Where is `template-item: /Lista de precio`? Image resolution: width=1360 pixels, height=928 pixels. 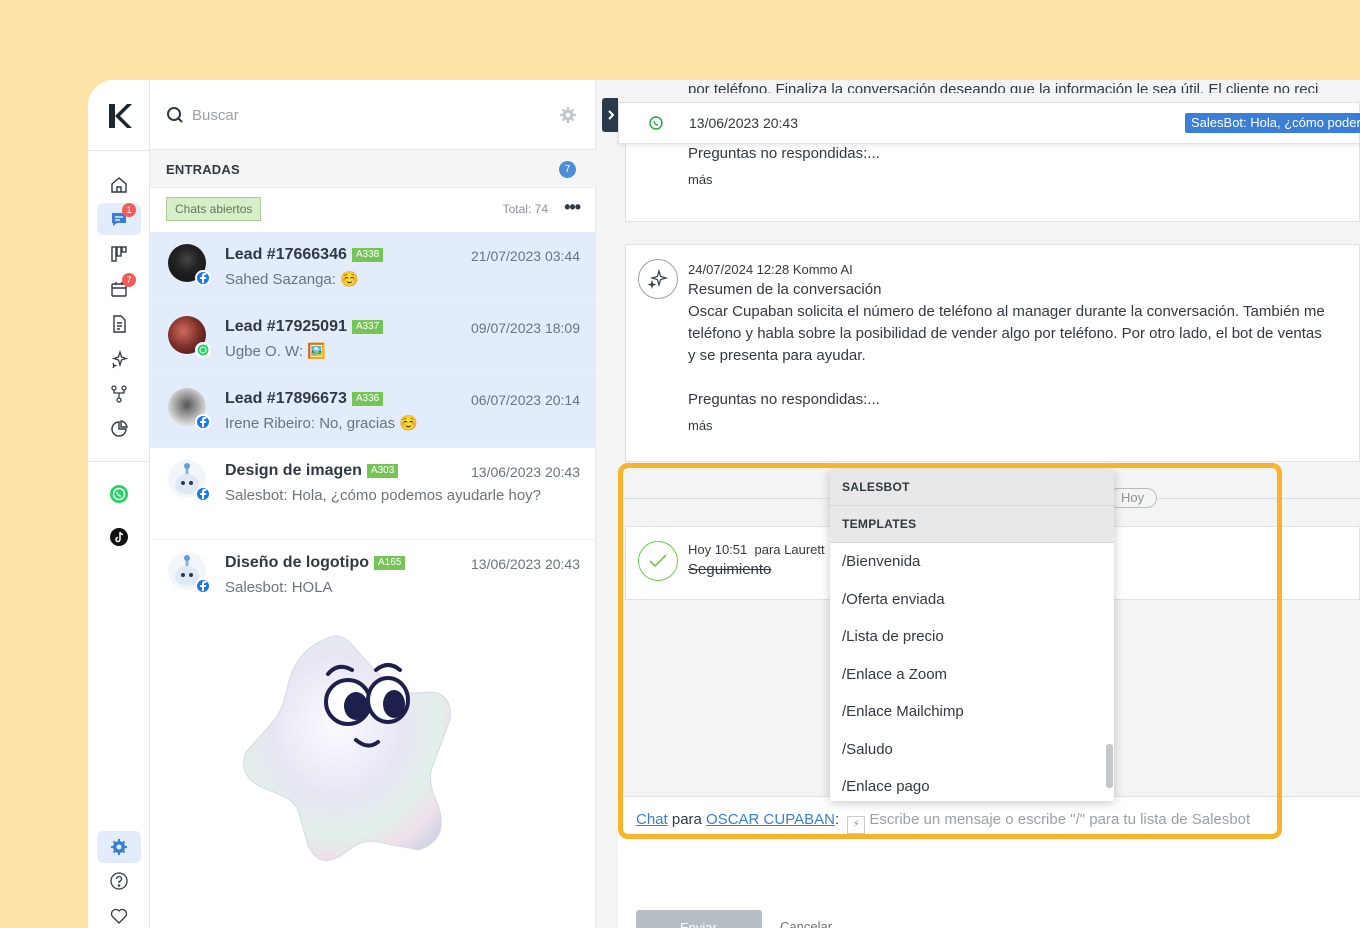
template-item: /Lista de precio is located at coordinates (972, 637).